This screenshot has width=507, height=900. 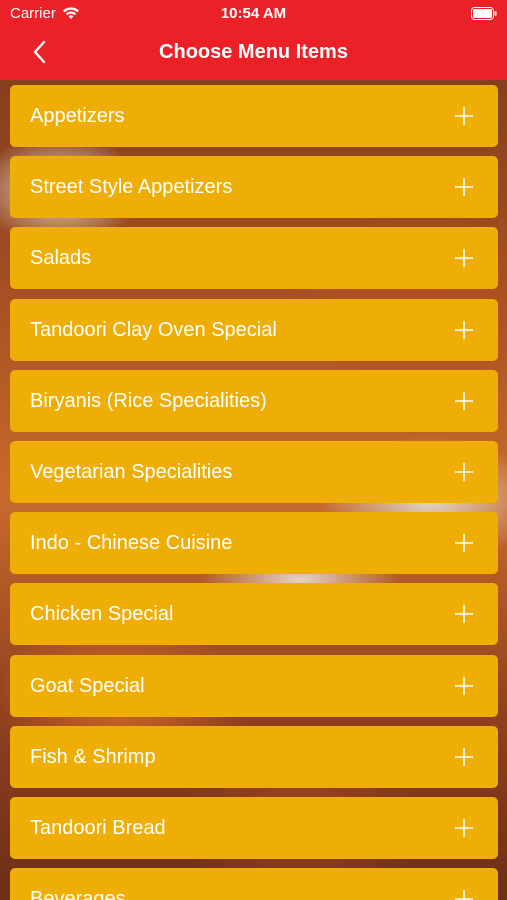 What do you see at coordinates (254, 187) in the screenshot?
I see `menu-category-street-style-appetizers: Street Style Appetizers` at bounding box center [254, 187].